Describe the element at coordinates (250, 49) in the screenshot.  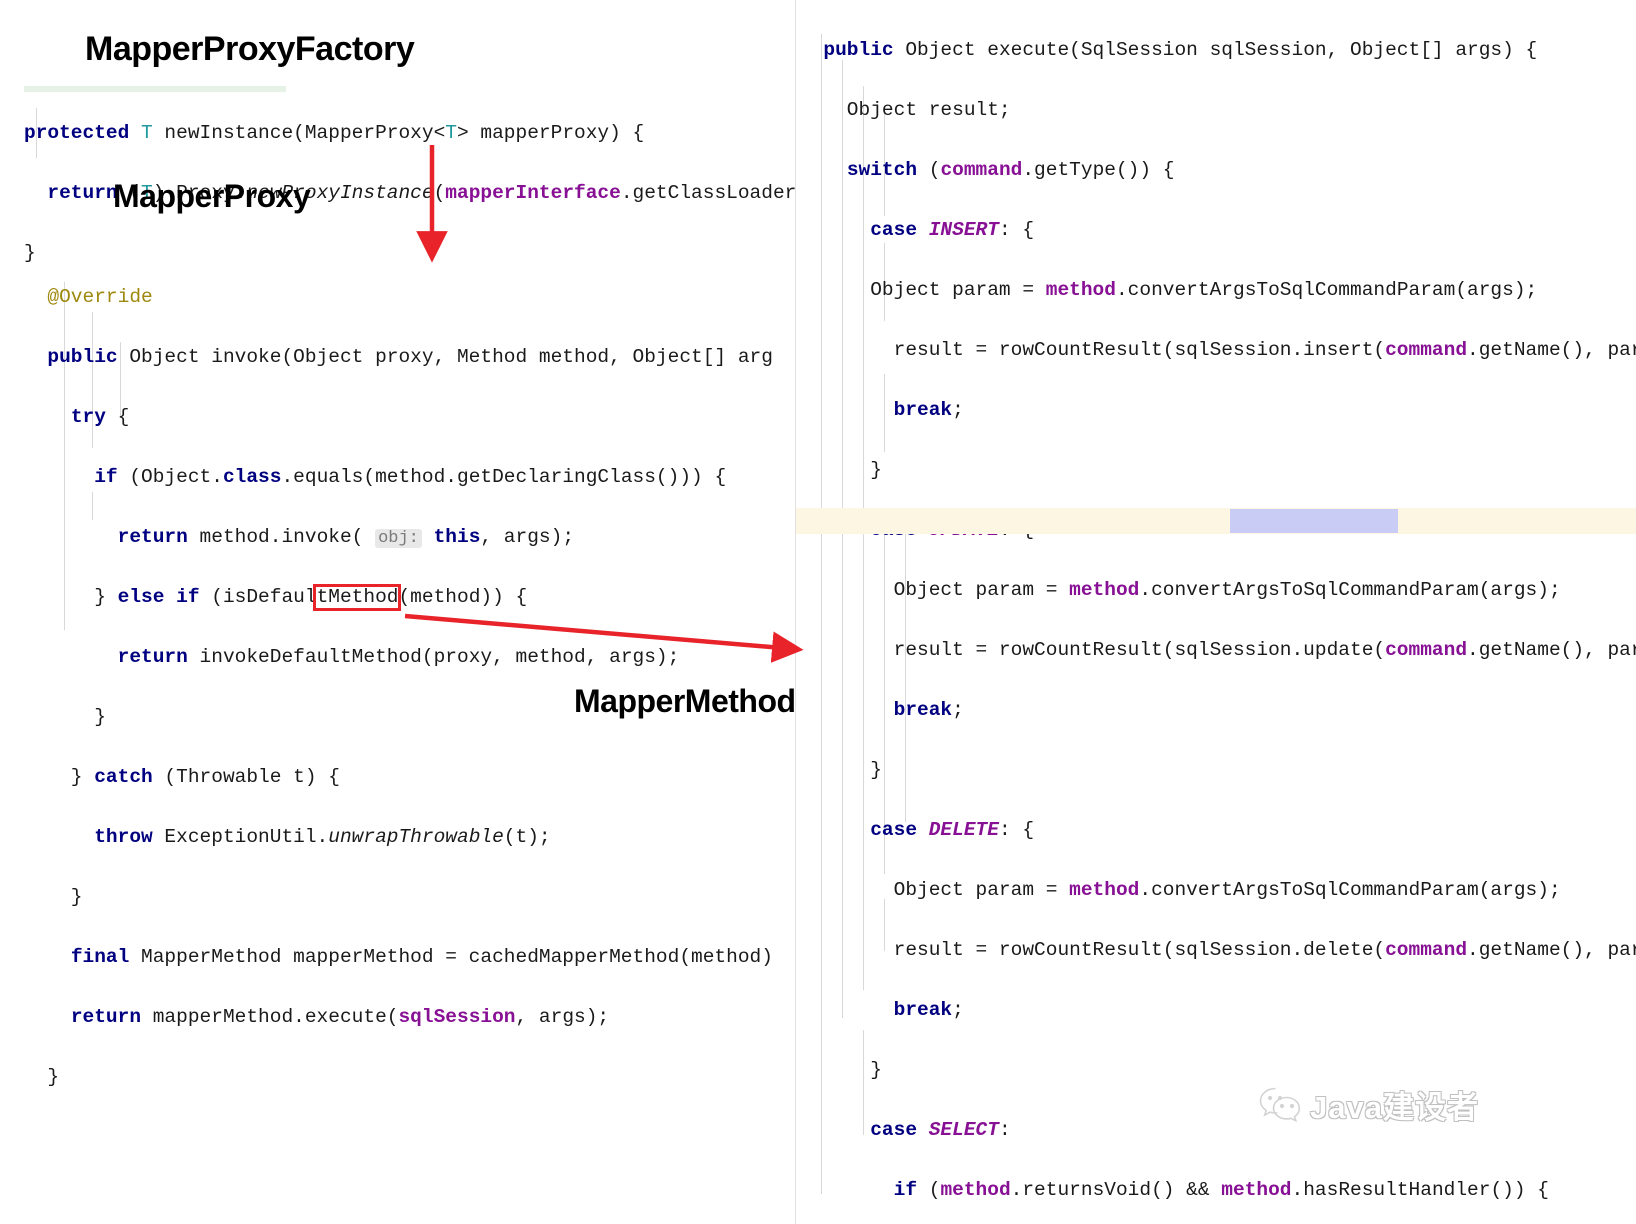
I see `label-mapperproxyfactory: MapperProxyFactory` at that location.